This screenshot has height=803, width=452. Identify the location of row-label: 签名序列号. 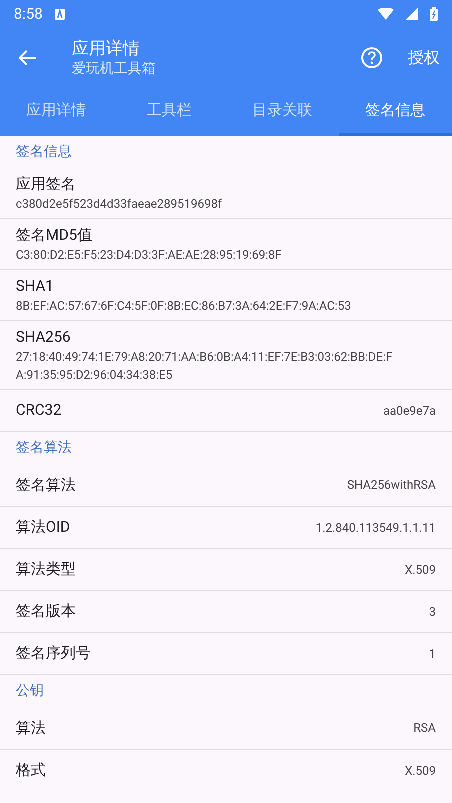
(53, 653).